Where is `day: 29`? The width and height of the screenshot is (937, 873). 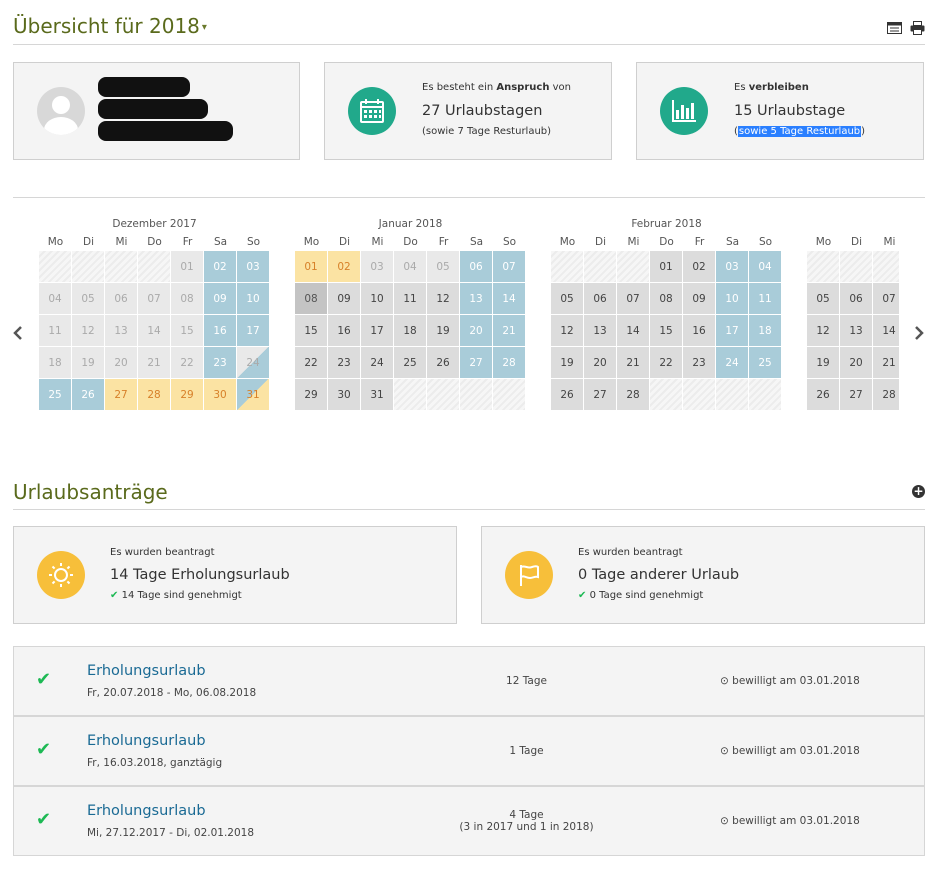
day: 29 is located at coordinates (311, 394).